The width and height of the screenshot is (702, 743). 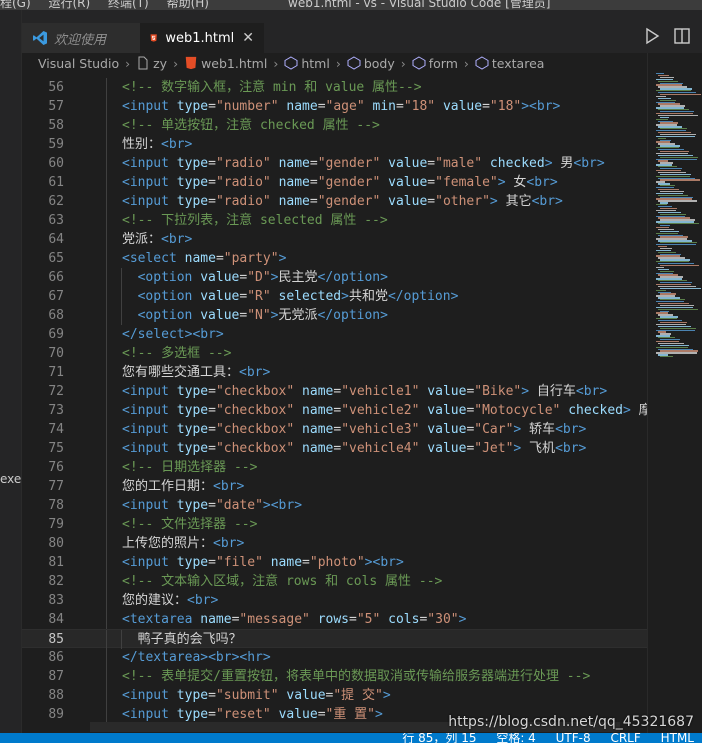 I want to click on line-number: 73, so click(x=43, y=410).